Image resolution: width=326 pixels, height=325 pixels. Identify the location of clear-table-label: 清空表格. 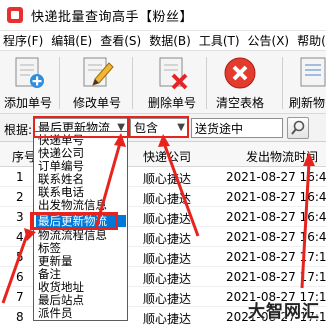
(239, 103).